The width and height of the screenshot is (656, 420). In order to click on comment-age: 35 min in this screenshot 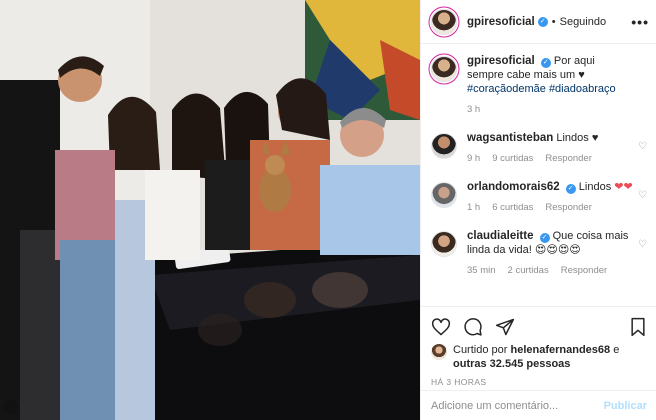, I will do `click(481, 271)`.